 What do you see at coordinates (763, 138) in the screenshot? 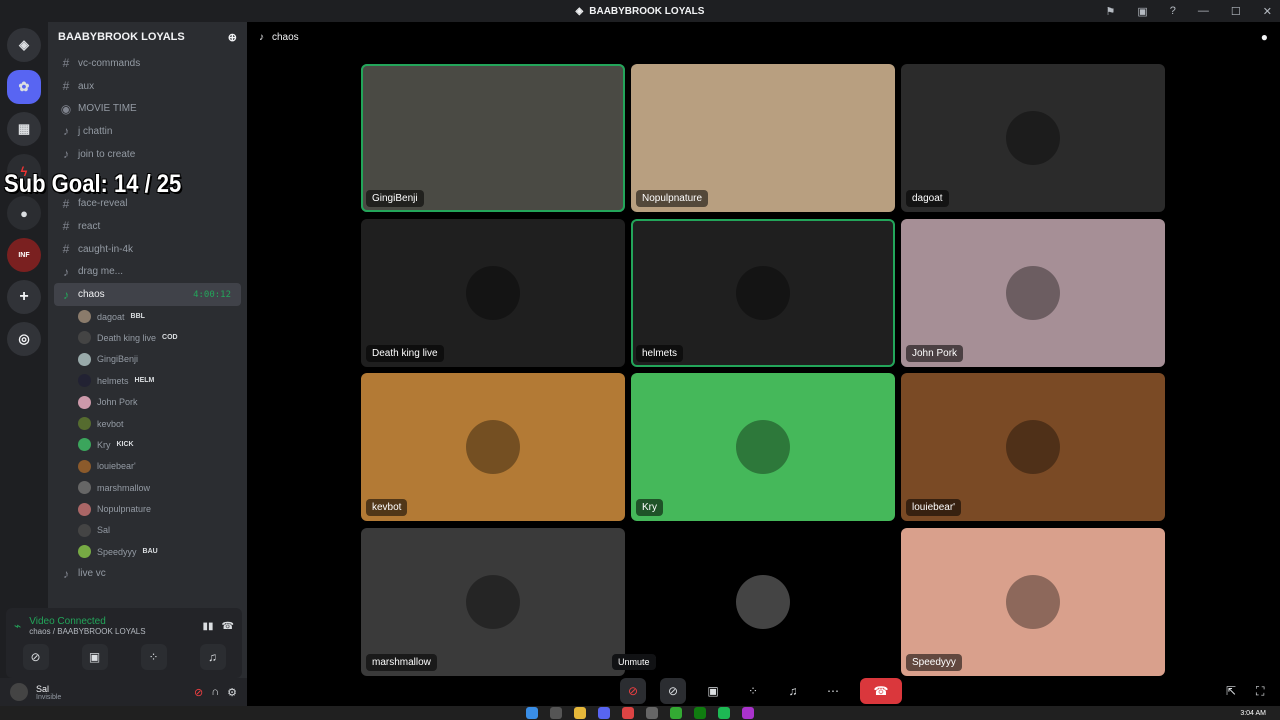
I see `video-tile: Nopulpnature` at bounding box center [763, 138].